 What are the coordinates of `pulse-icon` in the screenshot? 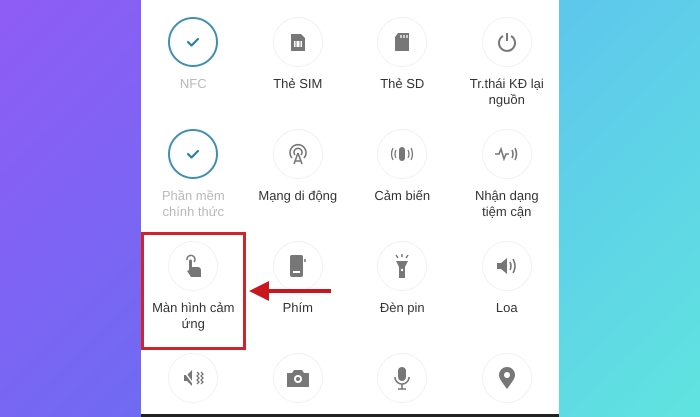 It's located at (507, 154).